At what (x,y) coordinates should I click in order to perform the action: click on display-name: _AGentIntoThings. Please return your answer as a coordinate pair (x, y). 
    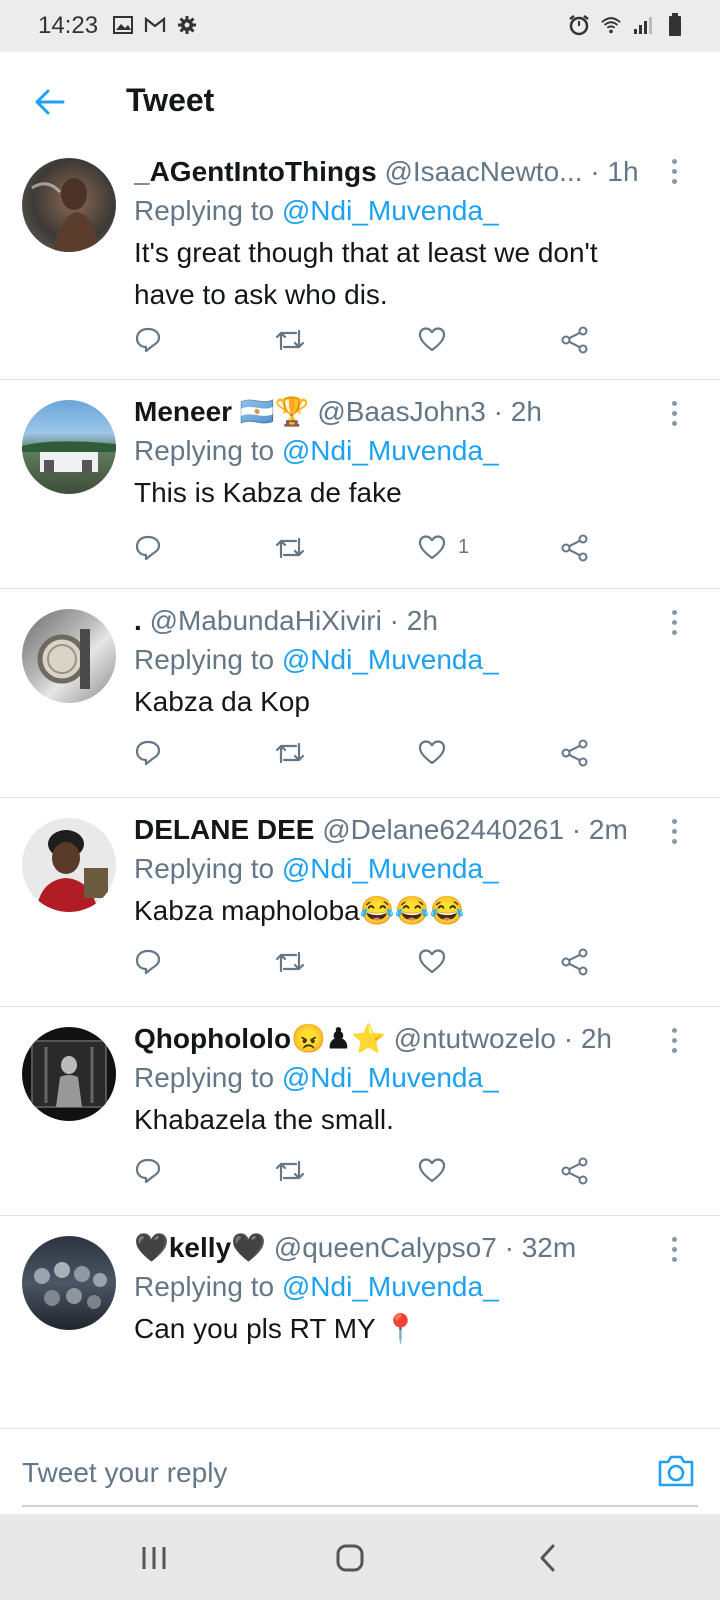
    Looking at the image, I should click on (255, 171).